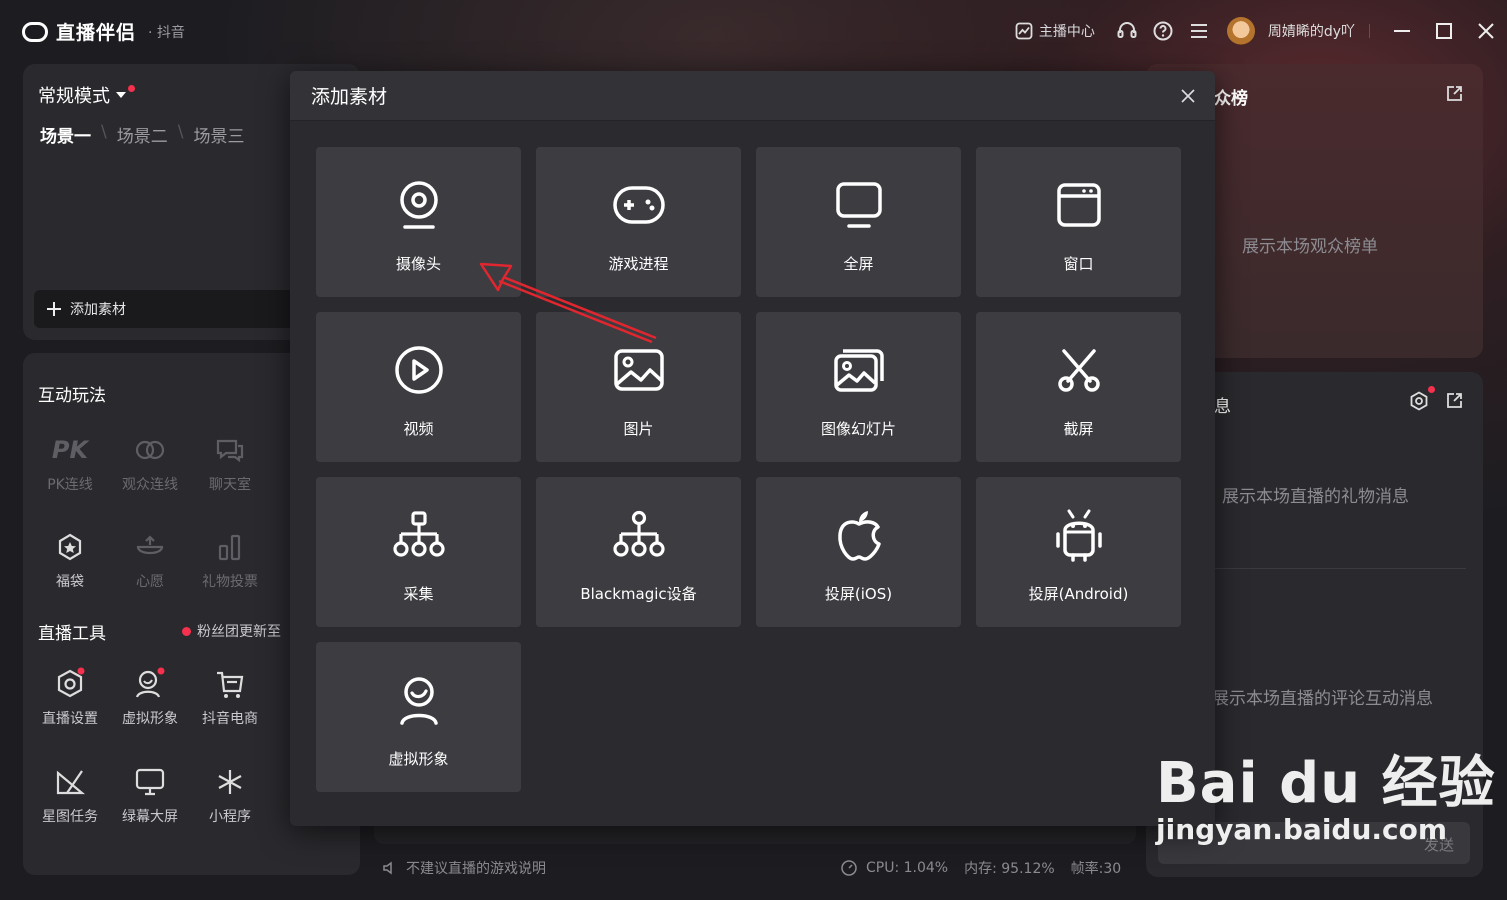 The height and width of the screenshot is (900, 1507). Describe the element at coordinates (1302, 829) in the screenshot. I see `watermark-url: jingyan.baidu.com` at that location.